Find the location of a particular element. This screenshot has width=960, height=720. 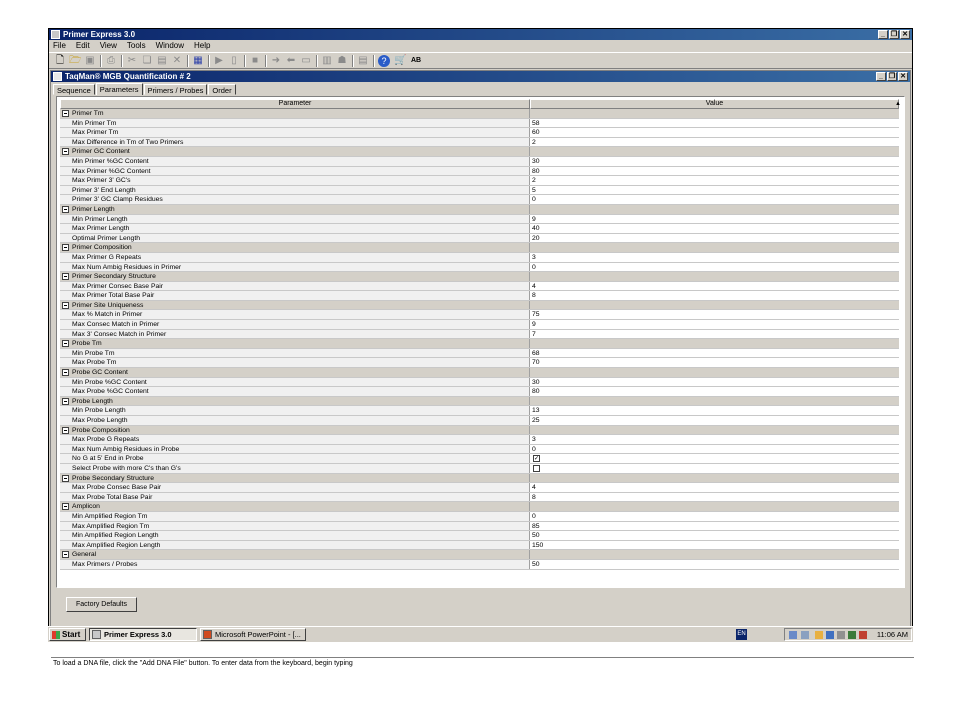

parameter-value-field: 68 is located at coordinates (714, 353).